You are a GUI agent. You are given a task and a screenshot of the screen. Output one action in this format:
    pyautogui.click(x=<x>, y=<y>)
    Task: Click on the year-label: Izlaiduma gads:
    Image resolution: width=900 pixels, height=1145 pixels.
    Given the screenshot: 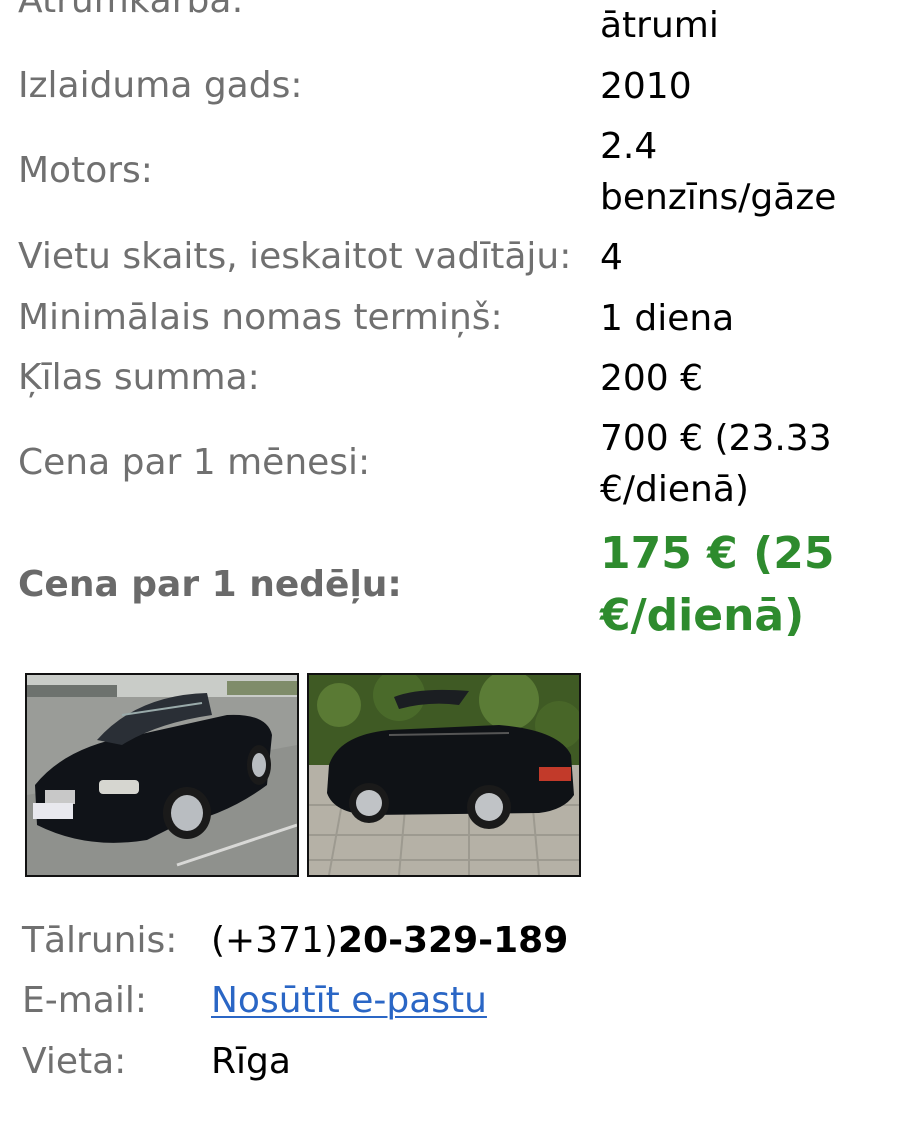 What is the action you would take?
    pyautogui.click(x=160, y=85)
    